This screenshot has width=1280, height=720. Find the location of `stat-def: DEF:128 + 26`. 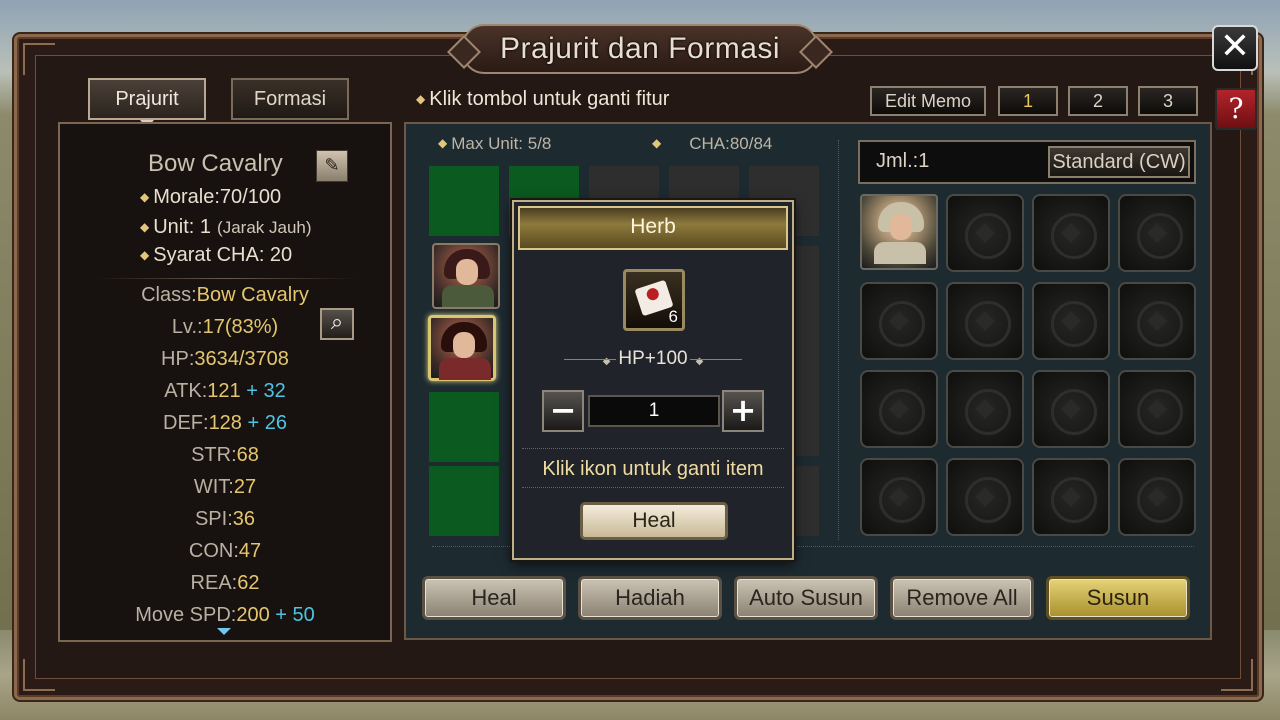

stat-def: DEF:128 + 26 is located at coordinates (225, 423).